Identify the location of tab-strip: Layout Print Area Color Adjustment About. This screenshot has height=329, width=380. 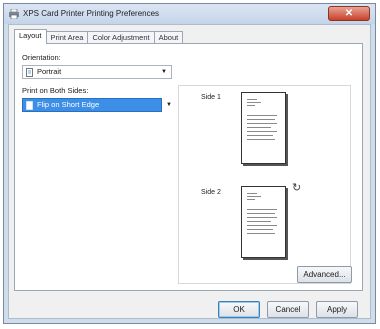
(99, 36).